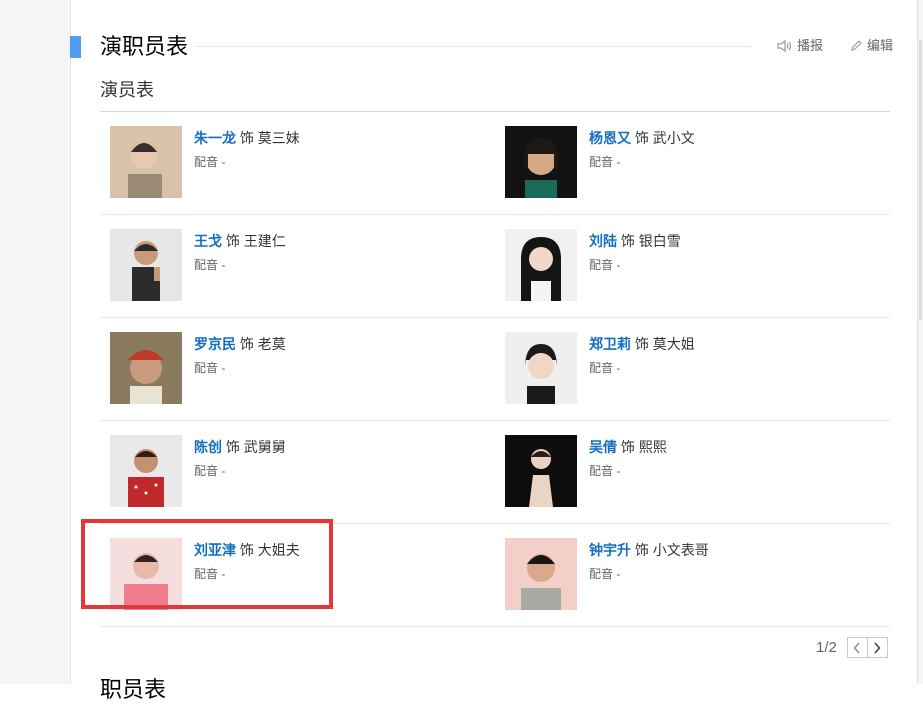  What do you see at coordinates (810, 45) in the screenshot?
I see `report-label: 播报` at bounding box center [810, 45].